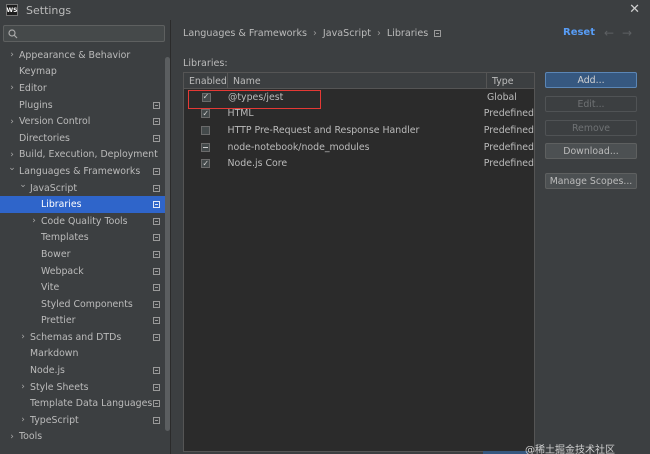 This screenshot has width=650, height=454. Describe the element at coordinates (85, 254) in the screenshot. I see `sidebar-item-bower: Bower` at that location.